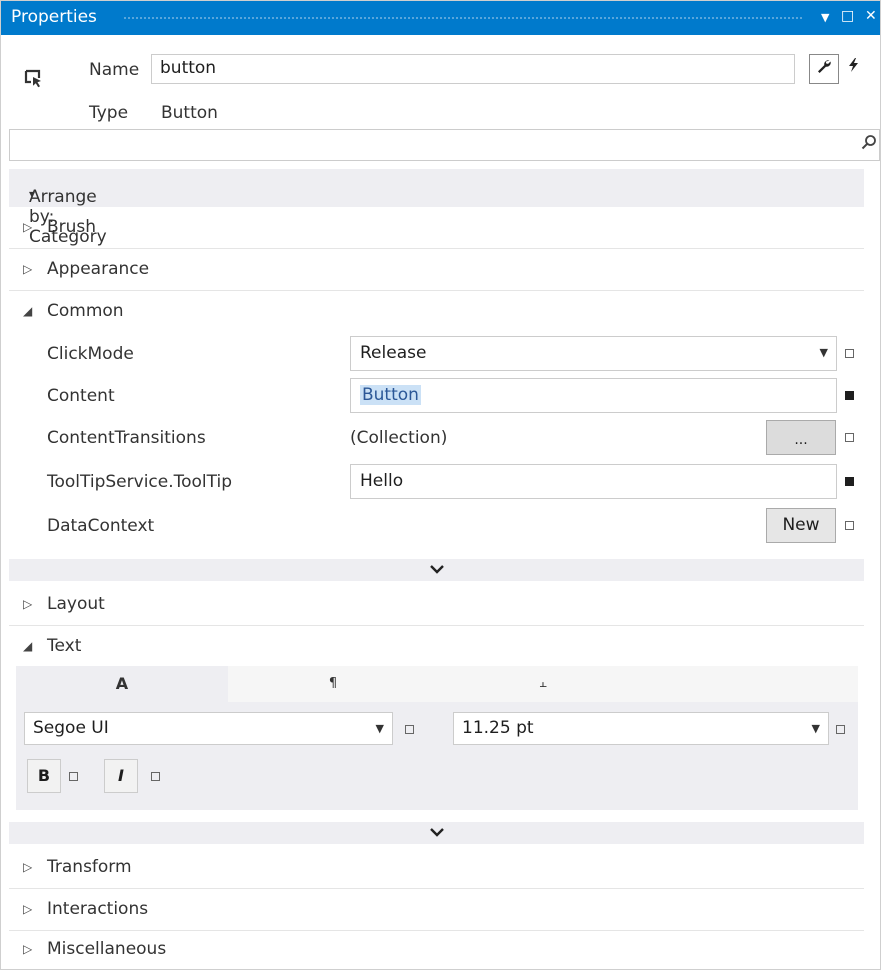 The width and height of the screenshot is (881, 970). What do you see at coordinates (81, 396) in the screenshot?
I see `property-name: Content` at bounding box center [81, 396].